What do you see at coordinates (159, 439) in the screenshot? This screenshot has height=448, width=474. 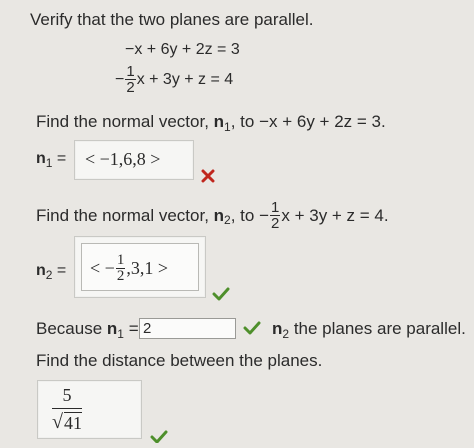 I see `part4-check-icon` at bounding box center [159, 439].